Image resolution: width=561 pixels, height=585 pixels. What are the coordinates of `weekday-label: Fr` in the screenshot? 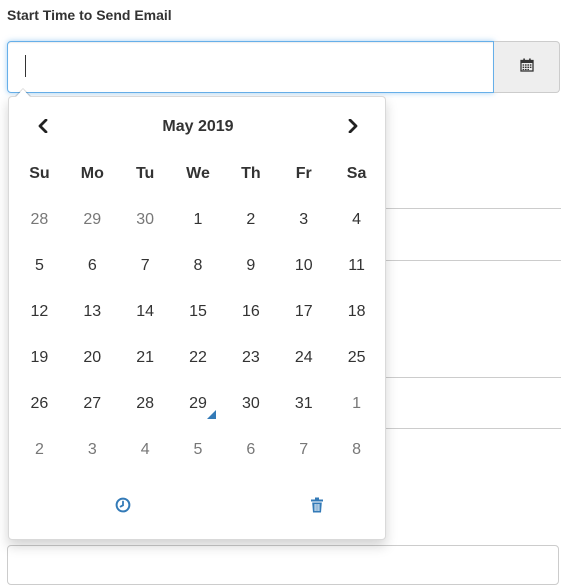 It's located at (303, 173).